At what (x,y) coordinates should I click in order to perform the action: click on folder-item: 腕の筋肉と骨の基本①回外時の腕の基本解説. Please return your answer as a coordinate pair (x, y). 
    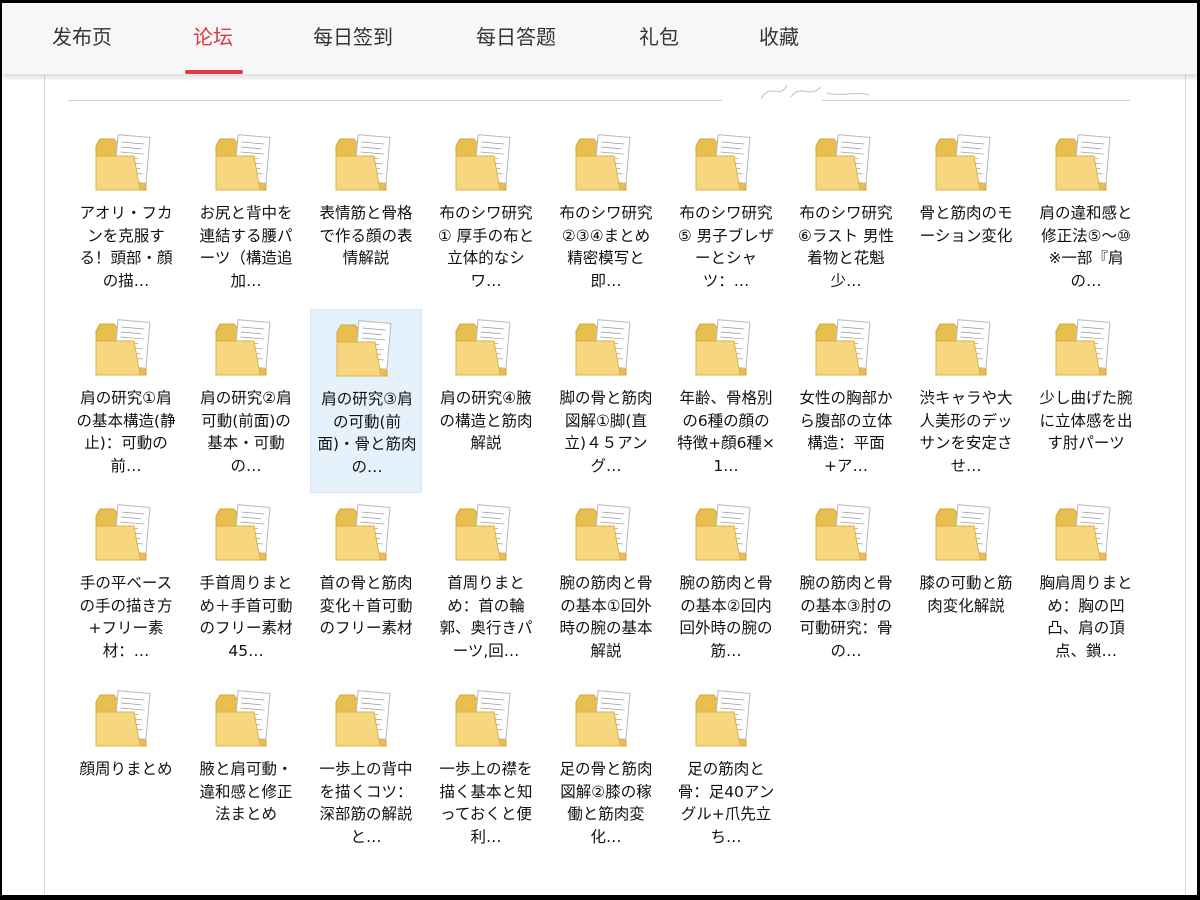
    Looking at the image, I should click on (606, 586).